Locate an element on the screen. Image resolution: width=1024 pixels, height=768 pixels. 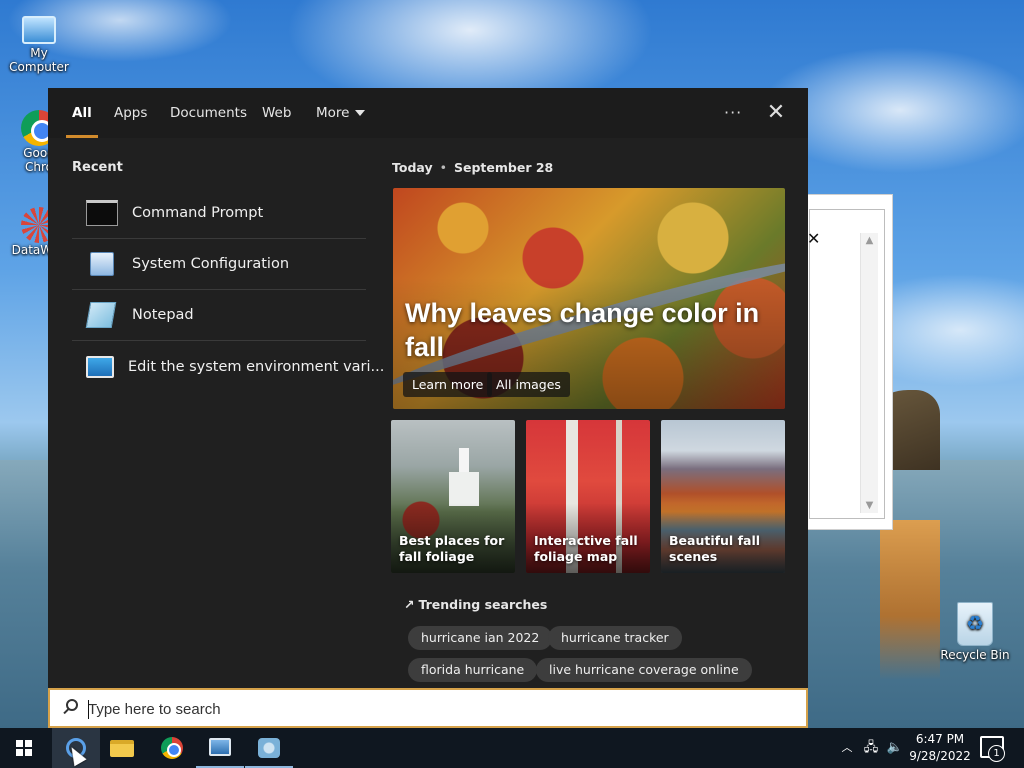
recent-item-notepad: Notepad is located at coordinates (219, 315).